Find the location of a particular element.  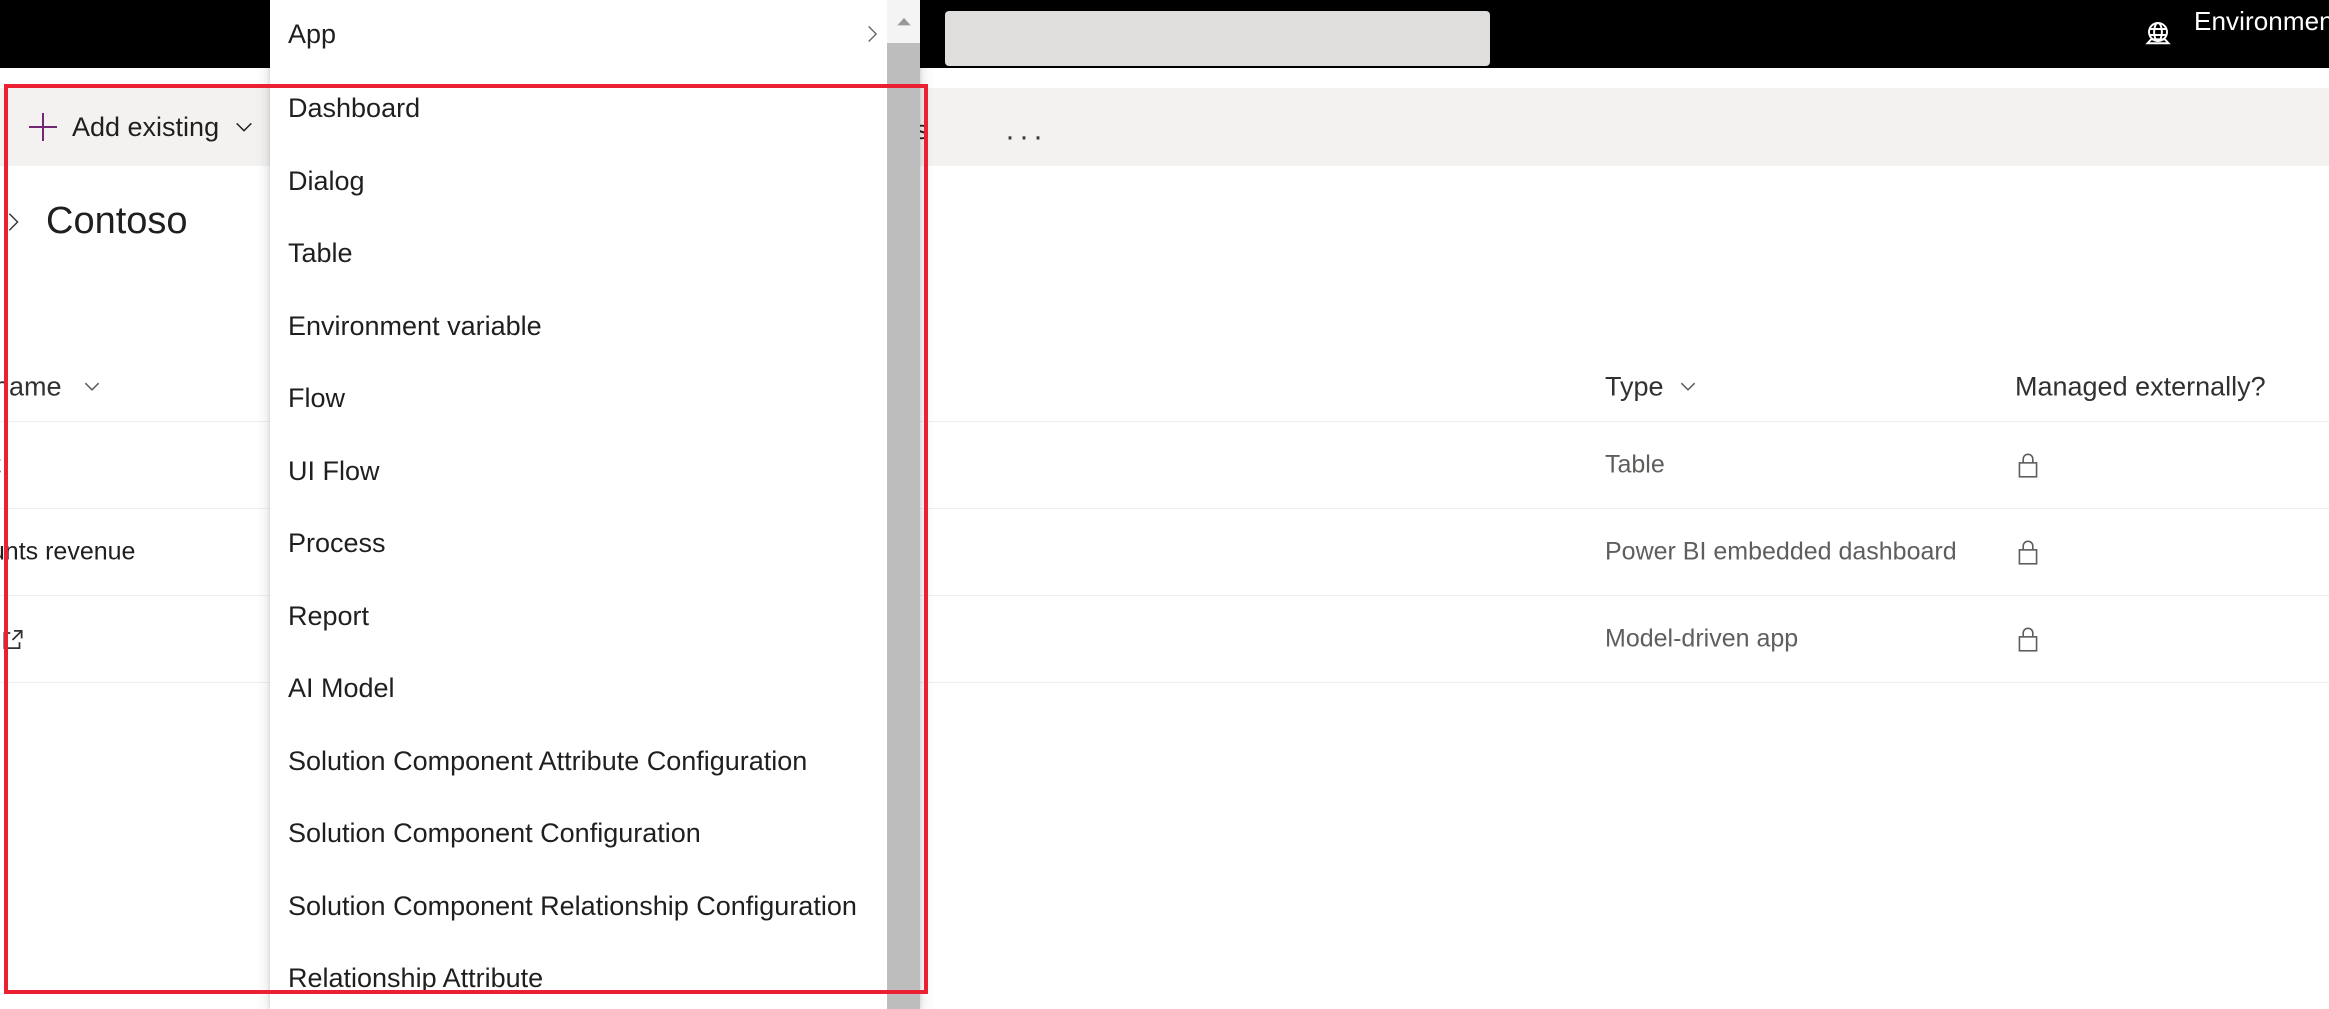

row-name-label: ount is located at coordinates (0, 465).